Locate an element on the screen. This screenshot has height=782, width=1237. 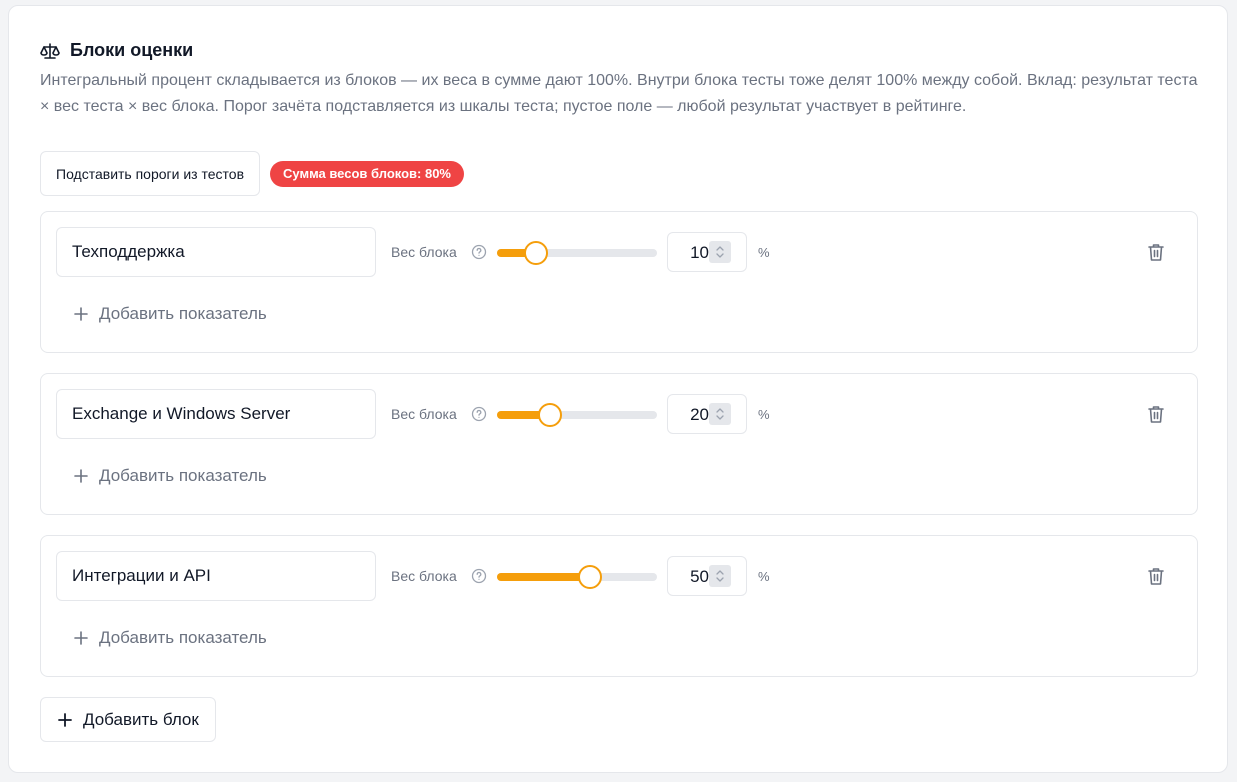
weights-sum-badge: Сумма весов блоков: 80% is located at coordinates (367, 173).